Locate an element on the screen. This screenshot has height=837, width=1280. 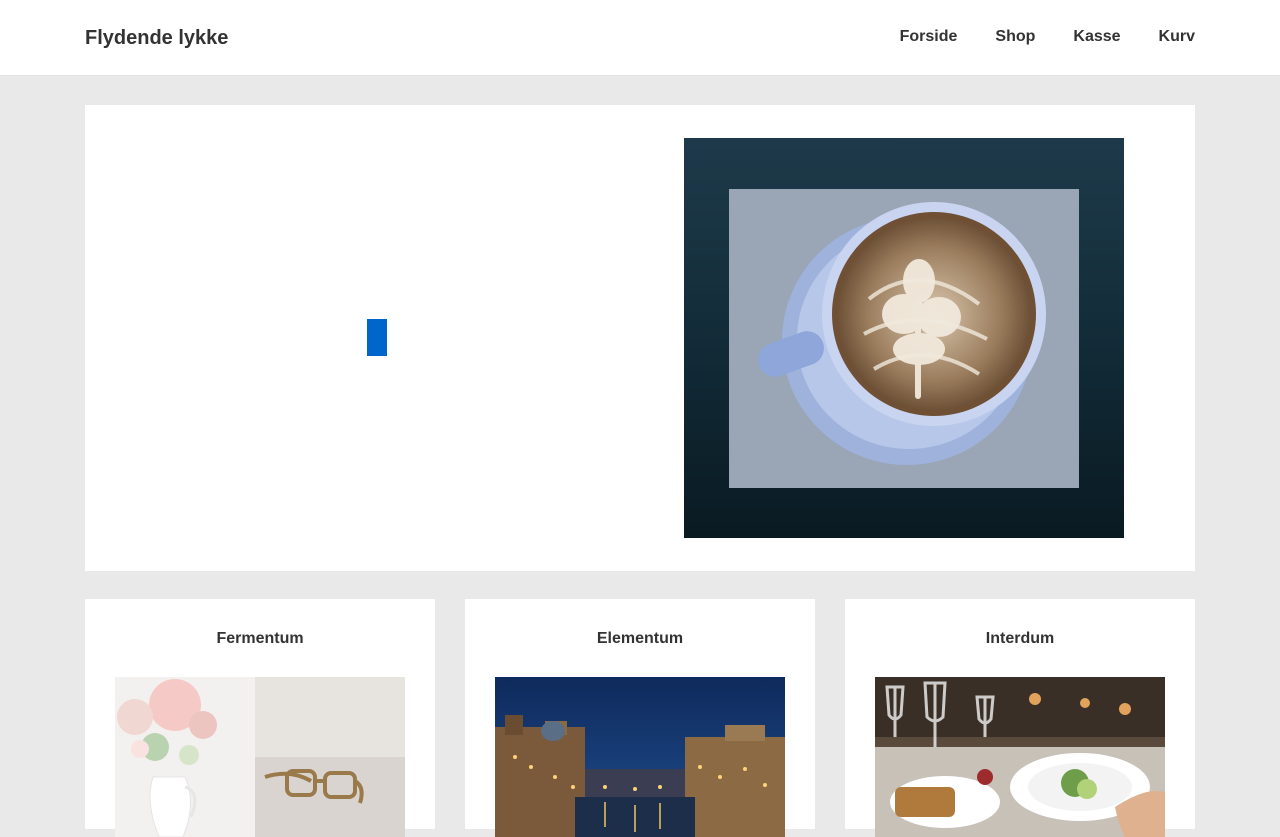
nav-item-kasse: Kasse is located at coordinates (1096, 37).